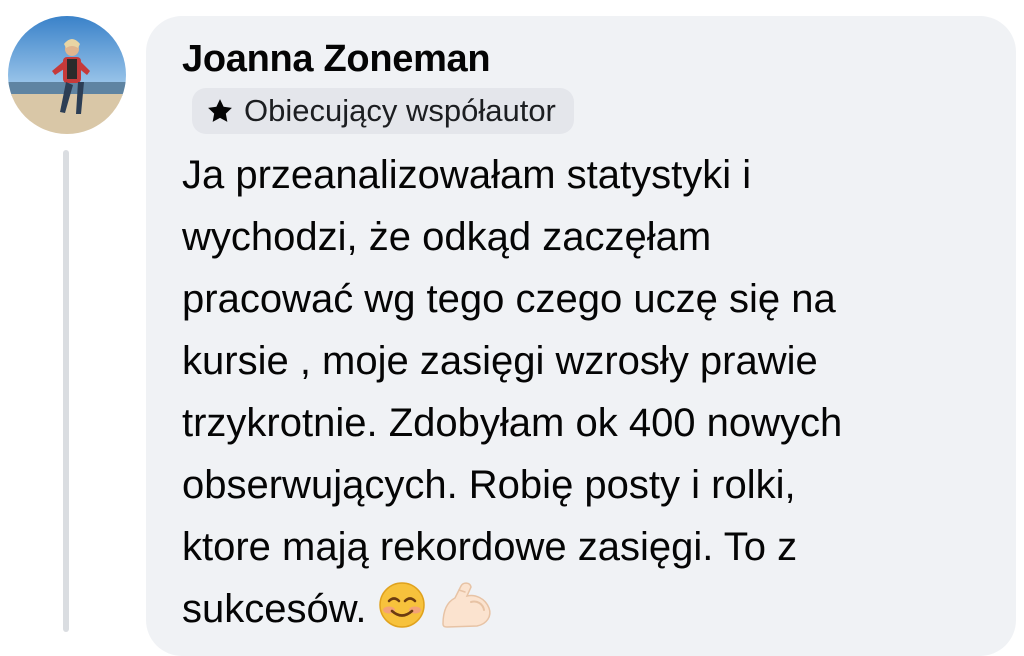  What do you see at coordinates (220, 111) in the screenshot?
I see `star-icon` at bounding box center [220, 111].